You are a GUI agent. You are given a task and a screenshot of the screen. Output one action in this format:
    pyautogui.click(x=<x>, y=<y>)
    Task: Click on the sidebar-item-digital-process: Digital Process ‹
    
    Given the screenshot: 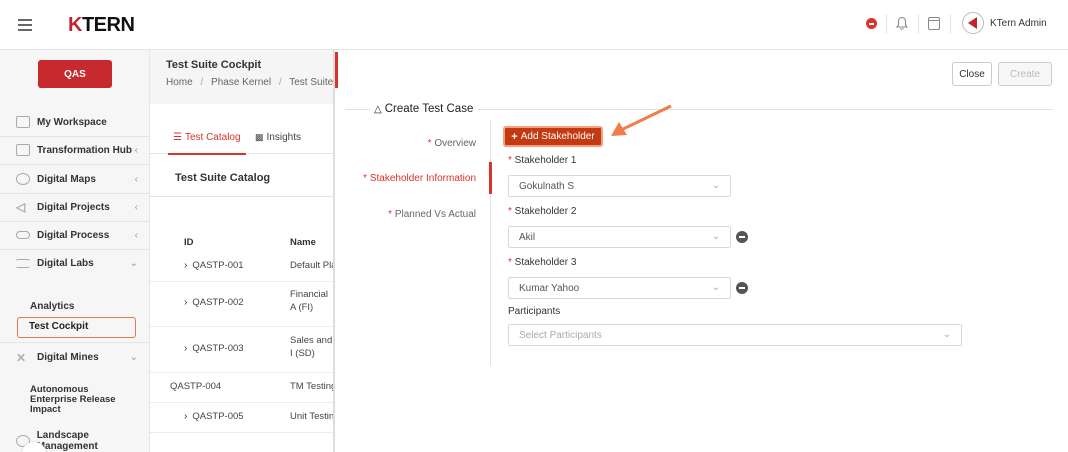 What is the action you would take?
    pyautogui.click(x=75, y=235)
    